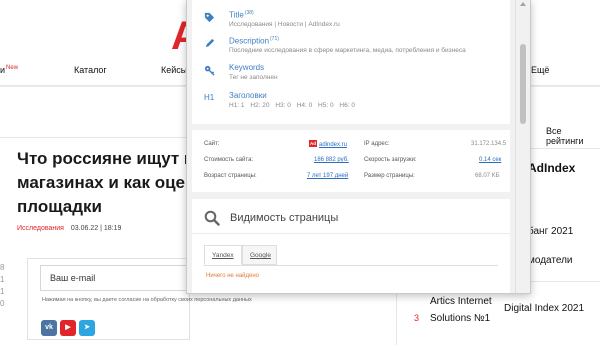  What do you see at coordinates (212, 144) in the screenshot?
I see `site-label: Сайт:` at bounding box center [212, 144].